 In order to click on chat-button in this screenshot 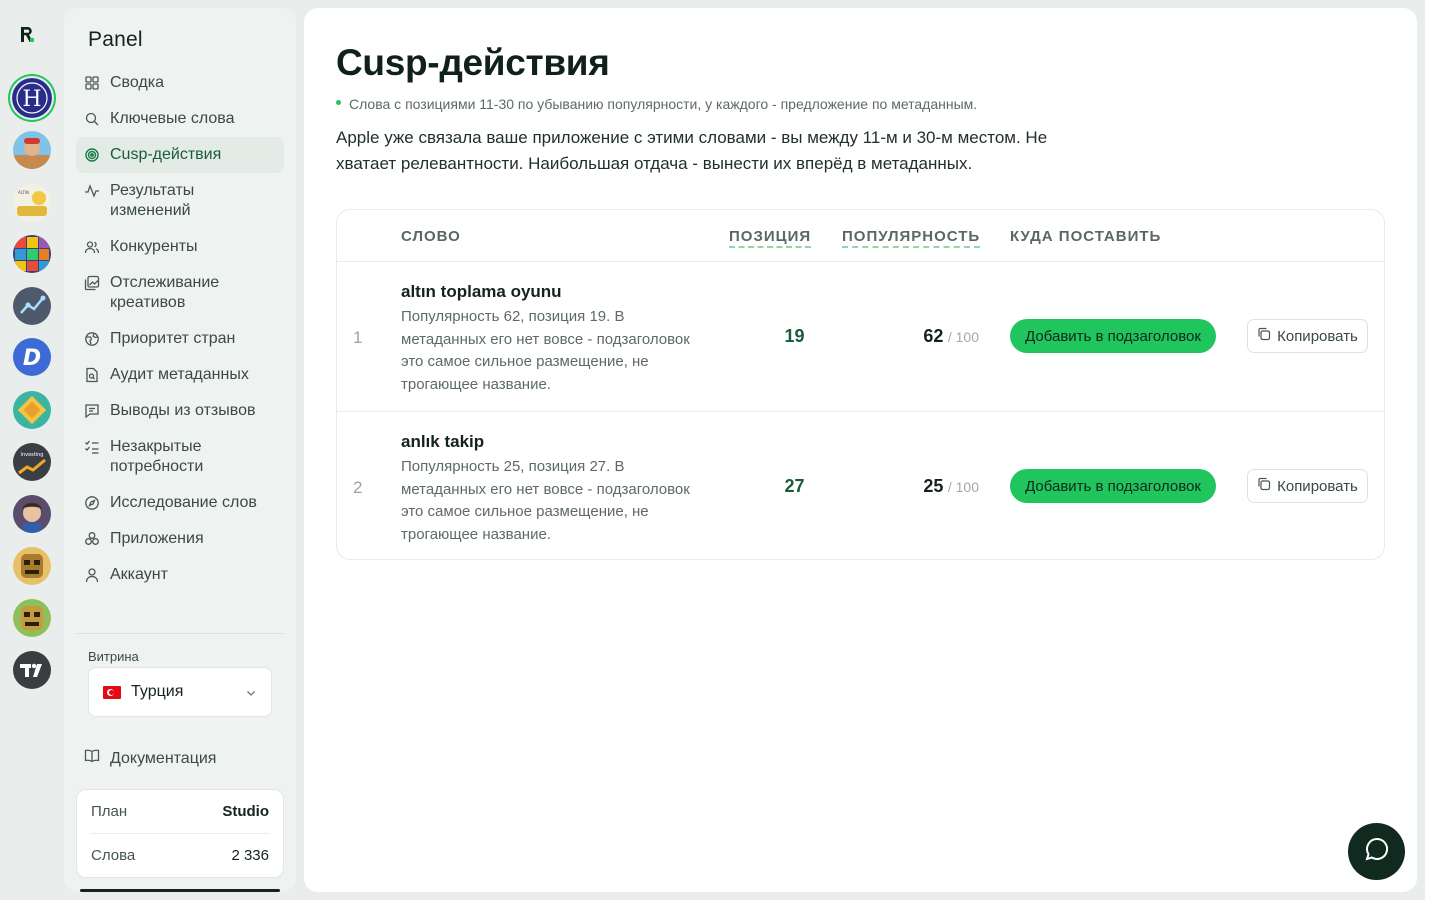, I will do `click(1376, 851)`.